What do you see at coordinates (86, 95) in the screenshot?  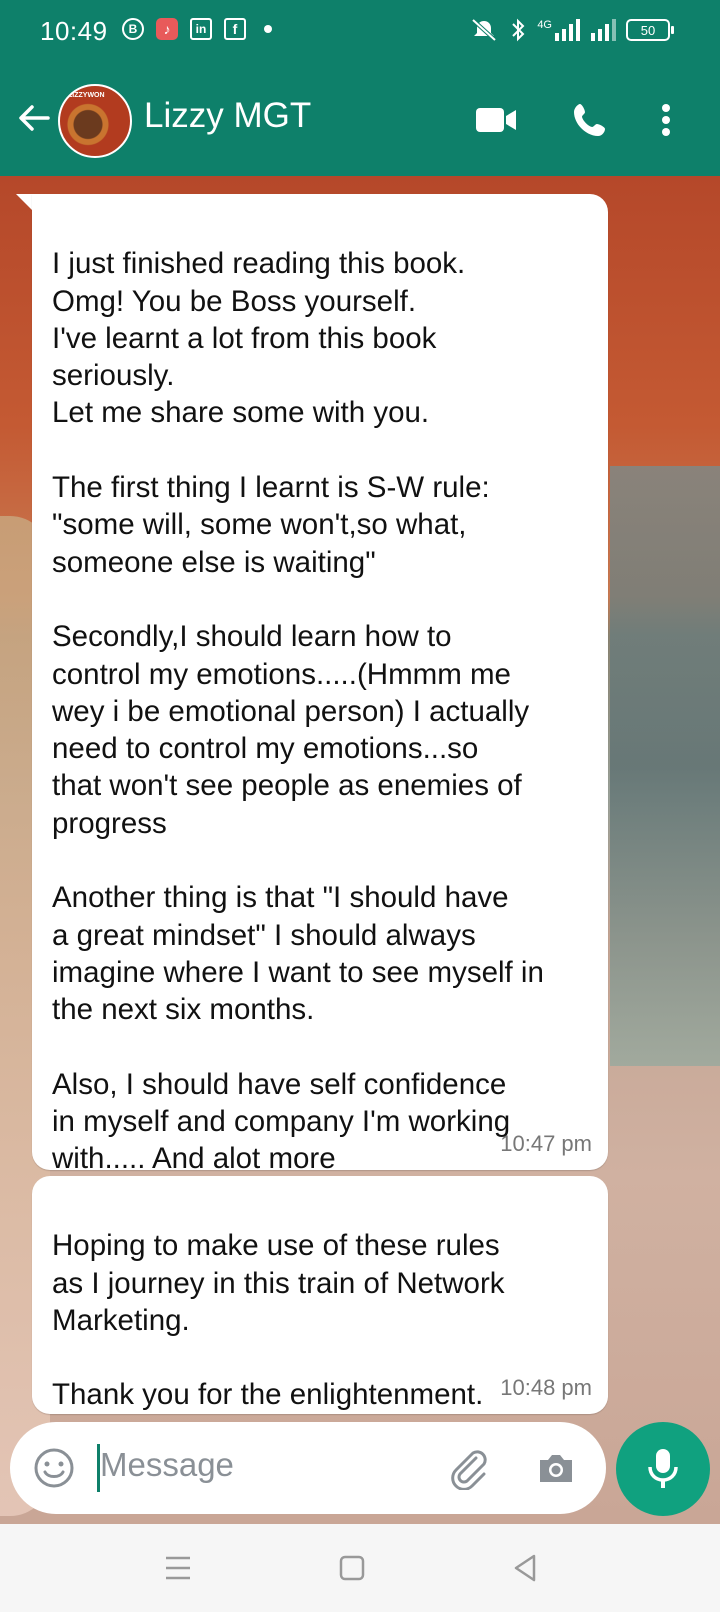 I see `avatar-text: LIZZYWON` at bounding box center [86, 95].